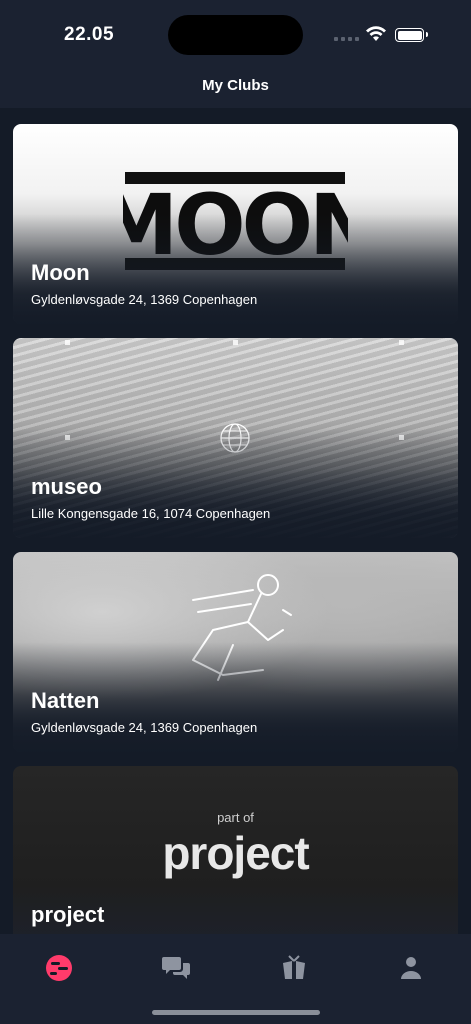 This screenshot has width=471, height=1024. What do you see at coordinates (65, 700) in the screenshot?
I see `club-name: Natten` at bounding box center [65, 700].